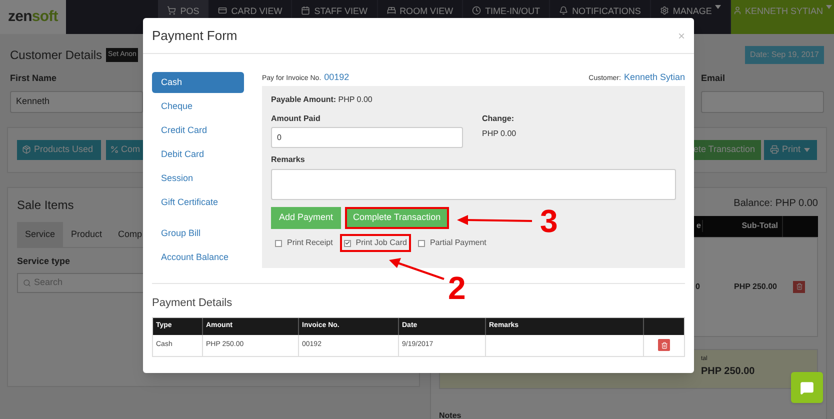 The height and width of the screenshot is (419, 834). I want to click on payment-method: Account Balance, so click(198, 257).